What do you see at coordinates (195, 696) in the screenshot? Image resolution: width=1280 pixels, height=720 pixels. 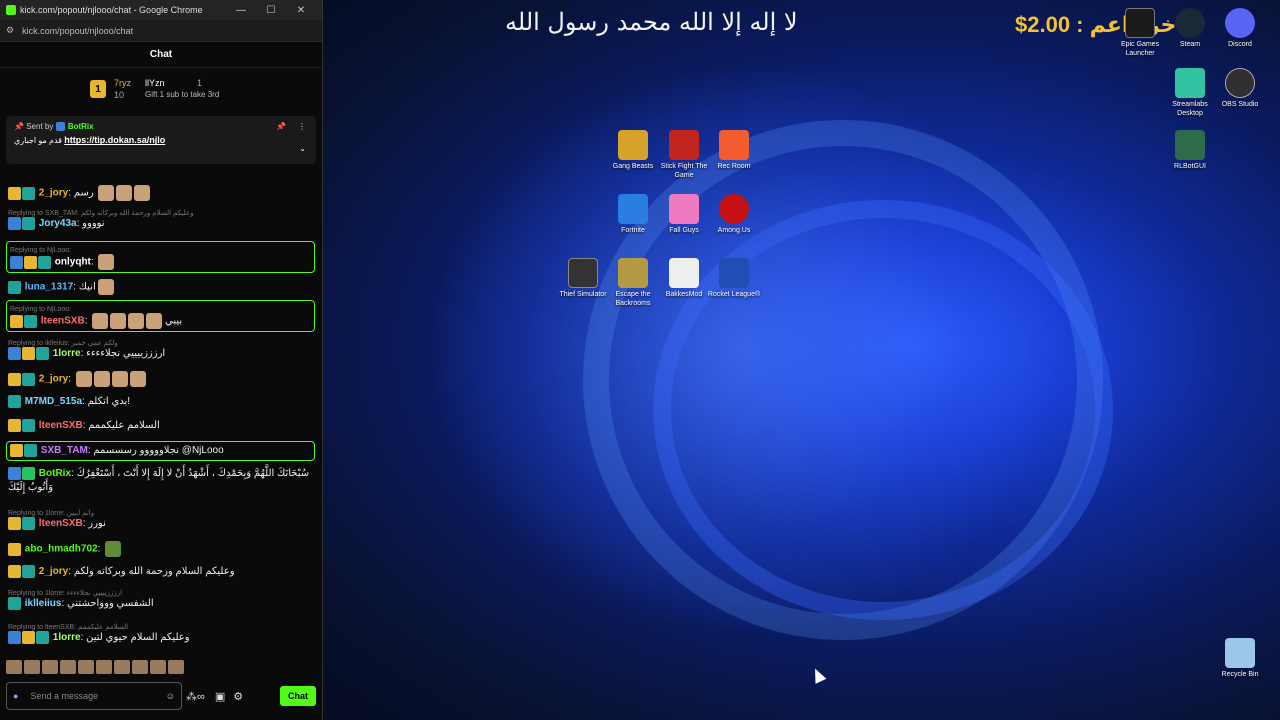 I see `users-icon: ⁂∞` at bounding box center [195, 696].